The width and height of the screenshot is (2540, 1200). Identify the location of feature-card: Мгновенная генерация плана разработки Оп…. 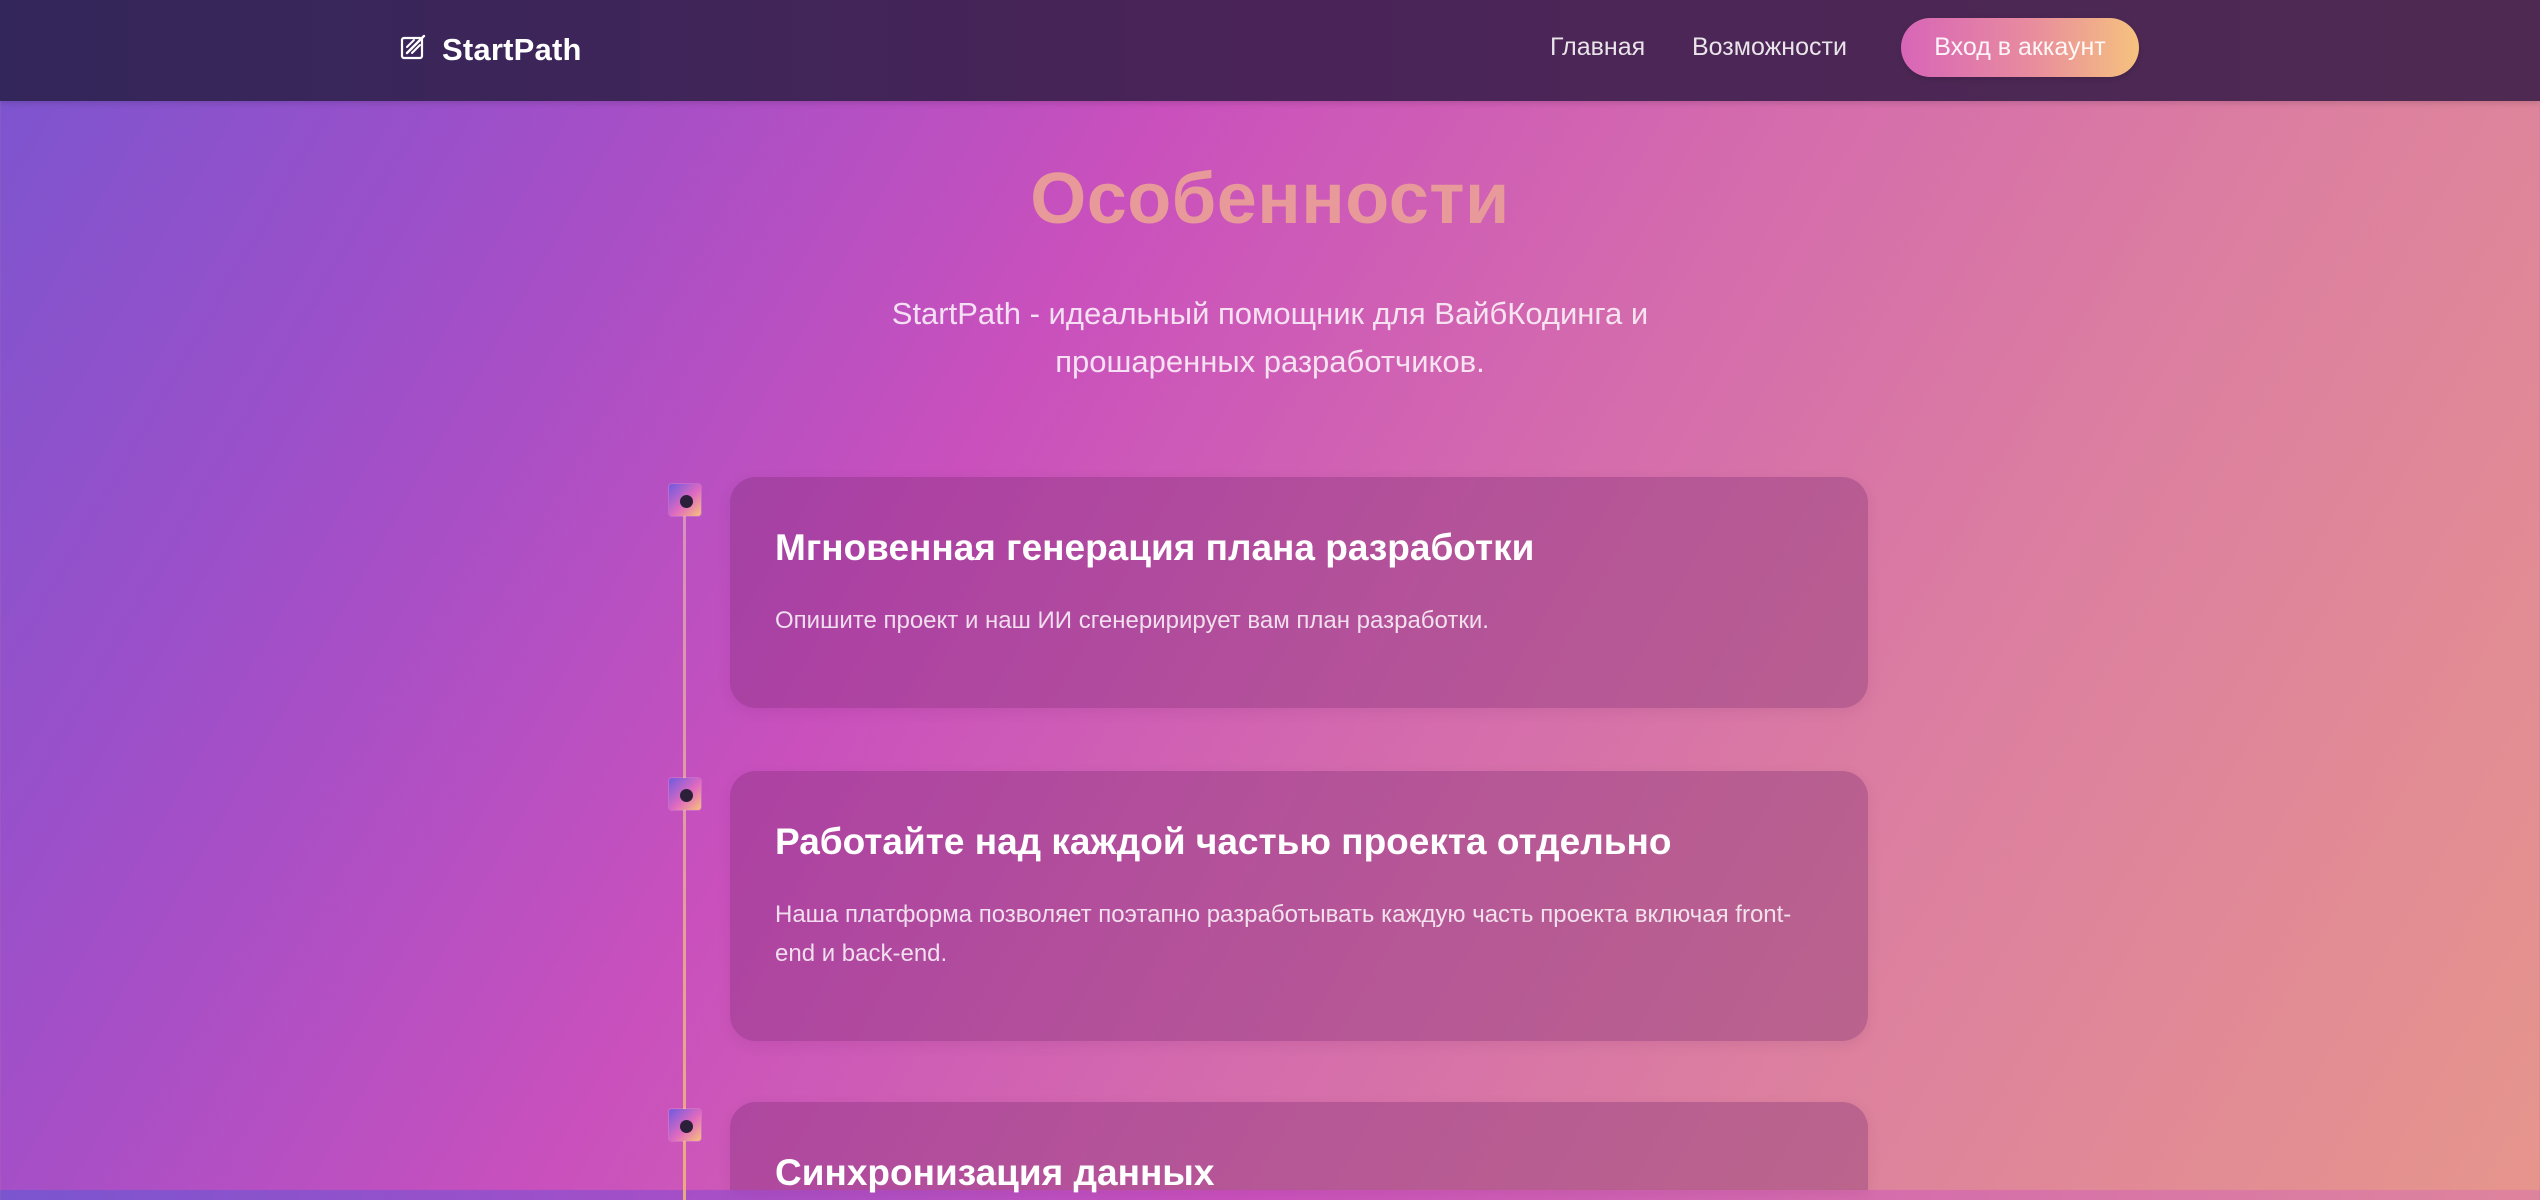
(1299, 592).